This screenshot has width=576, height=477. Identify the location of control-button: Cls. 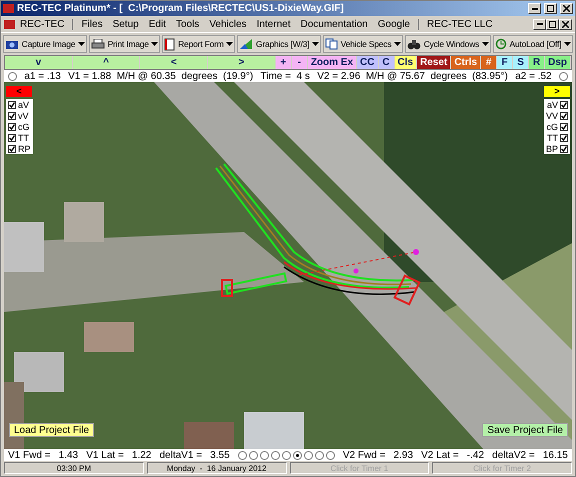
(406, 62).